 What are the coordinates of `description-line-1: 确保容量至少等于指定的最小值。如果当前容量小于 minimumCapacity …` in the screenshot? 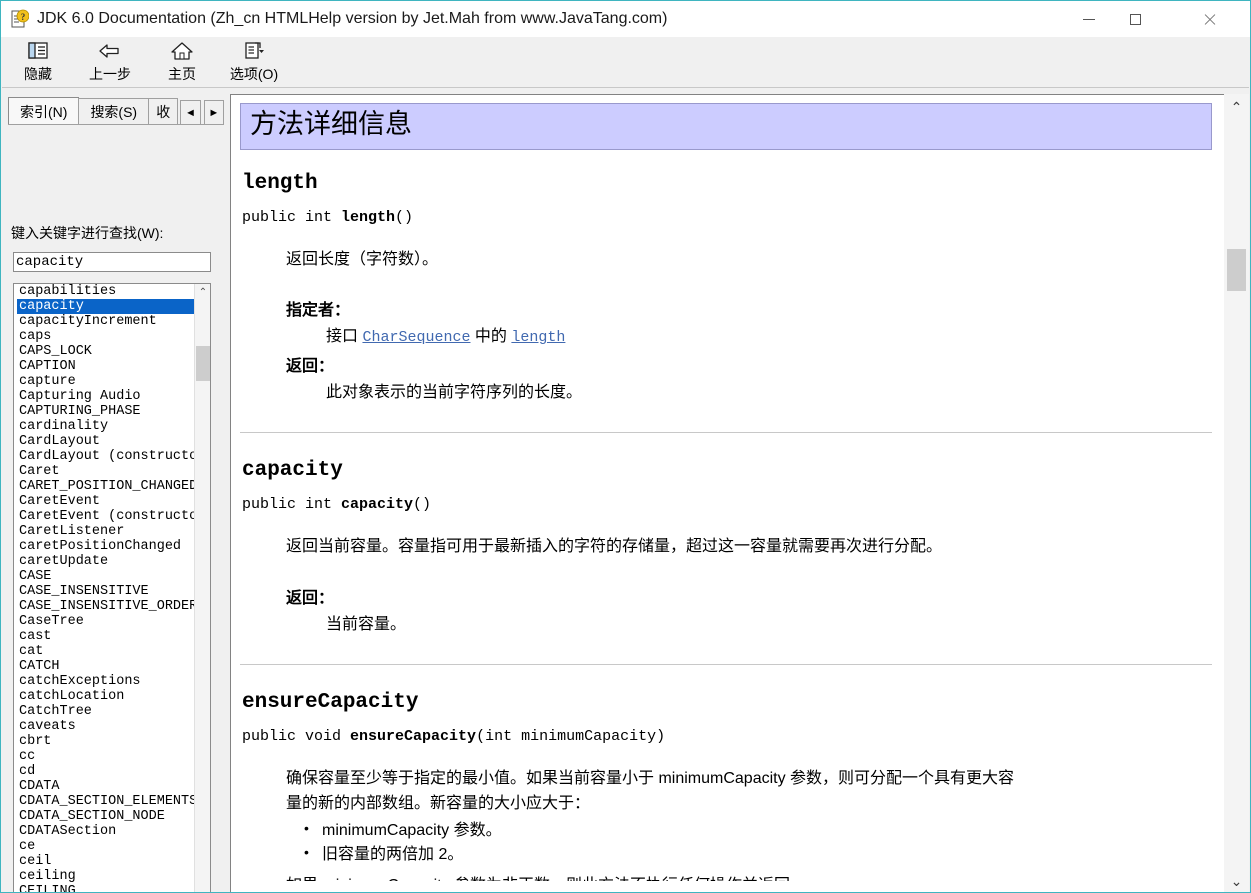 It's located at (650, 779).